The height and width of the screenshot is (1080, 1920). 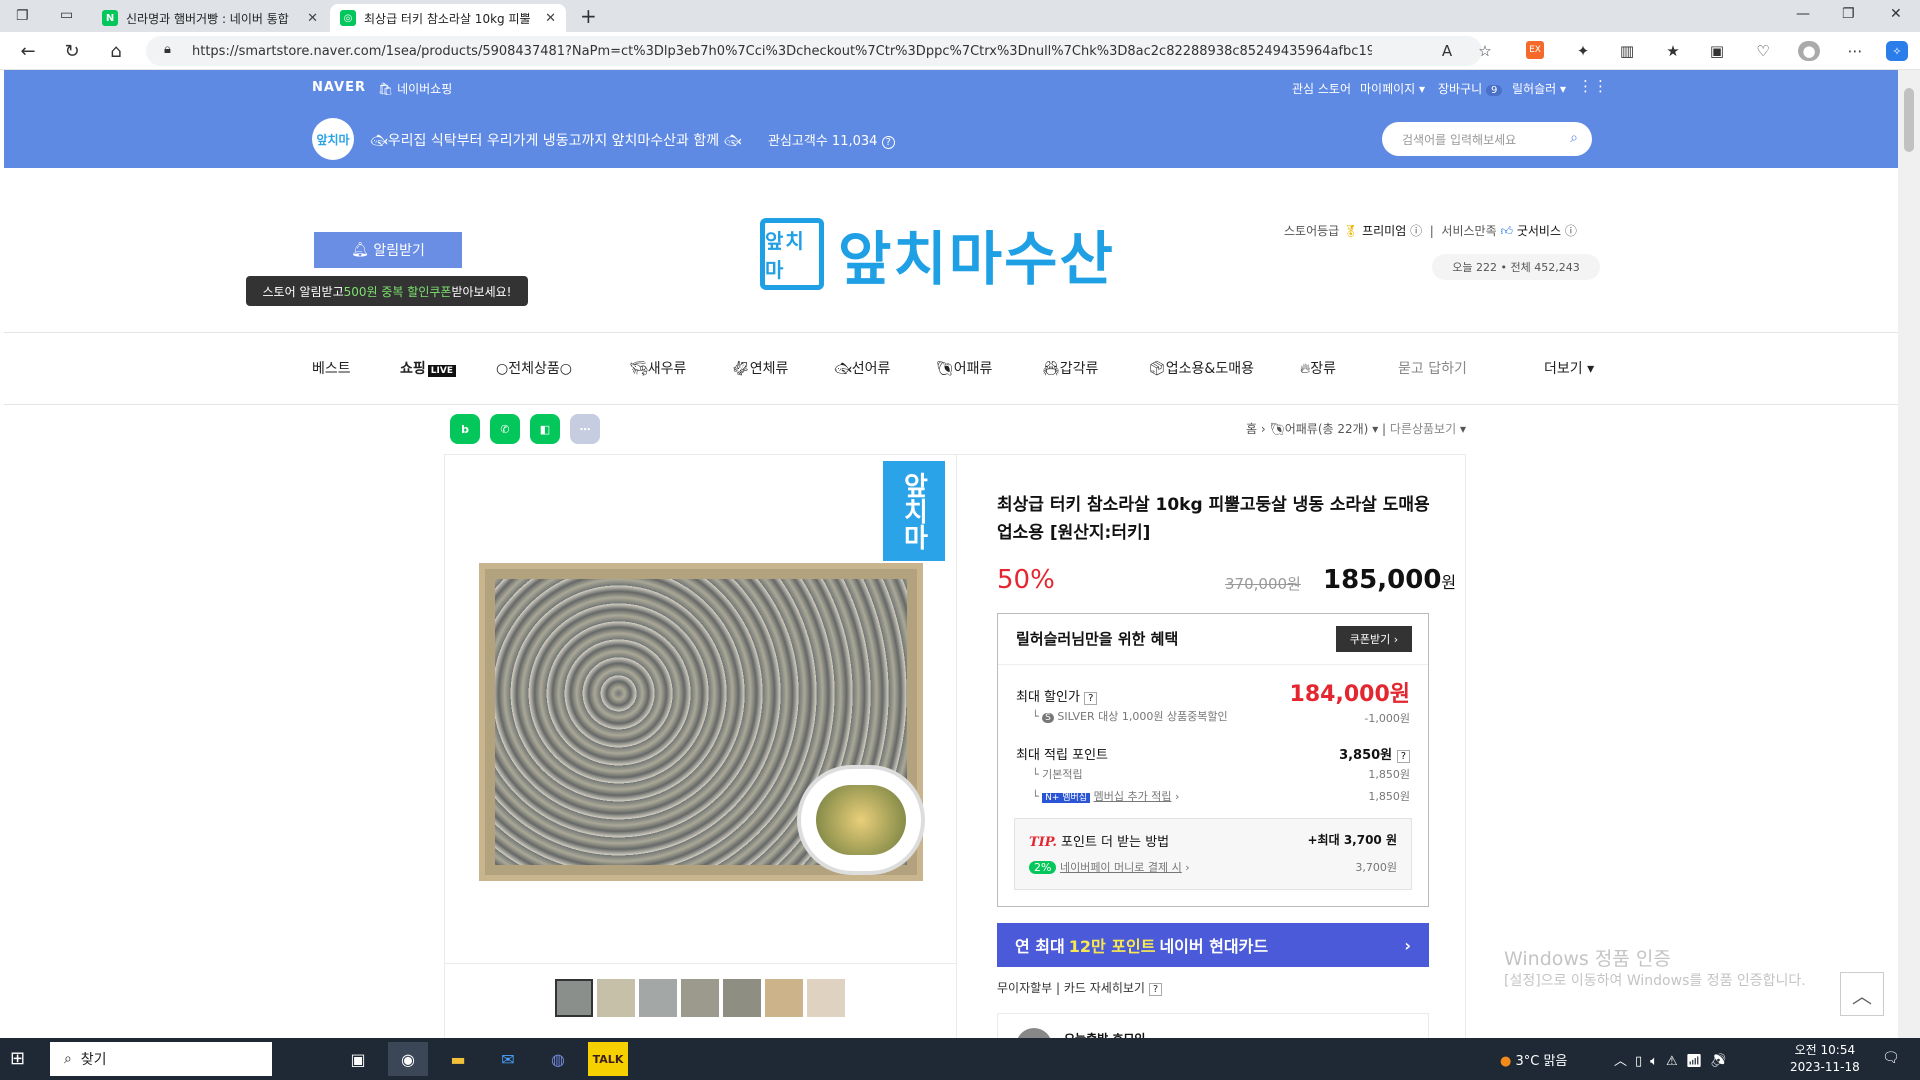 I want to click on menu-mypage: 마이페이지 ▾, so click(x=1392, y=88).